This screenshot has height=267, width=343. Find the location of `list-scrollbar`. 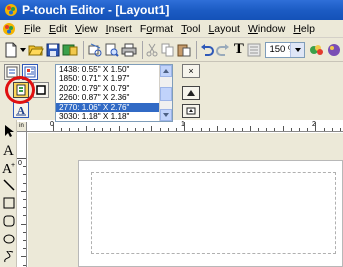

list-scrollbar is located at coordinates (165, 93).